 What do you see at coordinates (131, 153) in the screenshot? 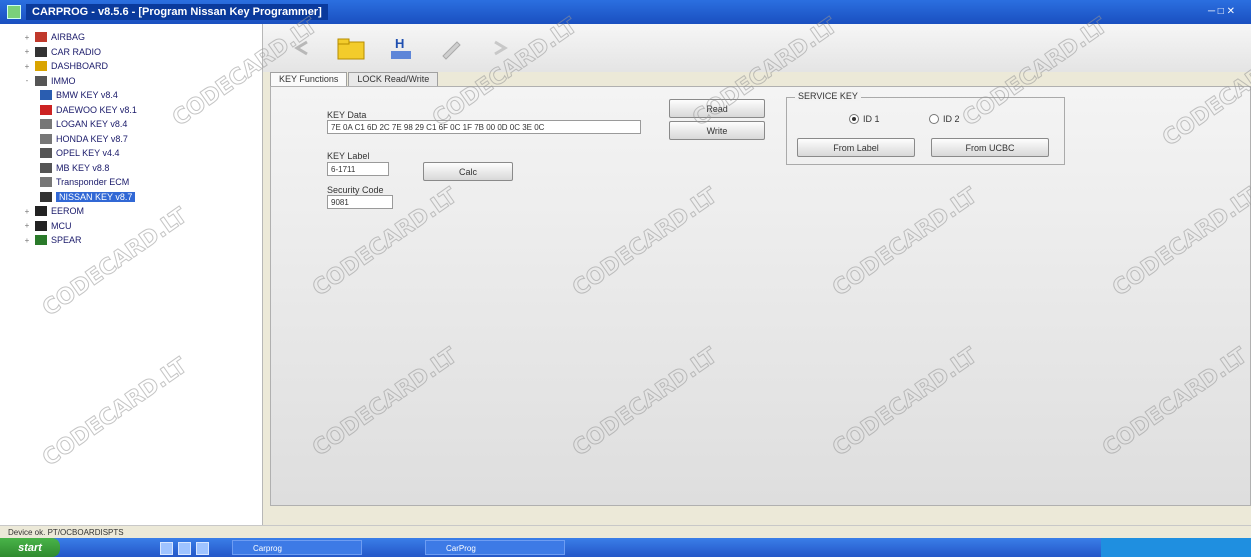
I see `tree-item-opel-key-v4-4: OPEL KEY v4.4` at bounding box center [131, 153].